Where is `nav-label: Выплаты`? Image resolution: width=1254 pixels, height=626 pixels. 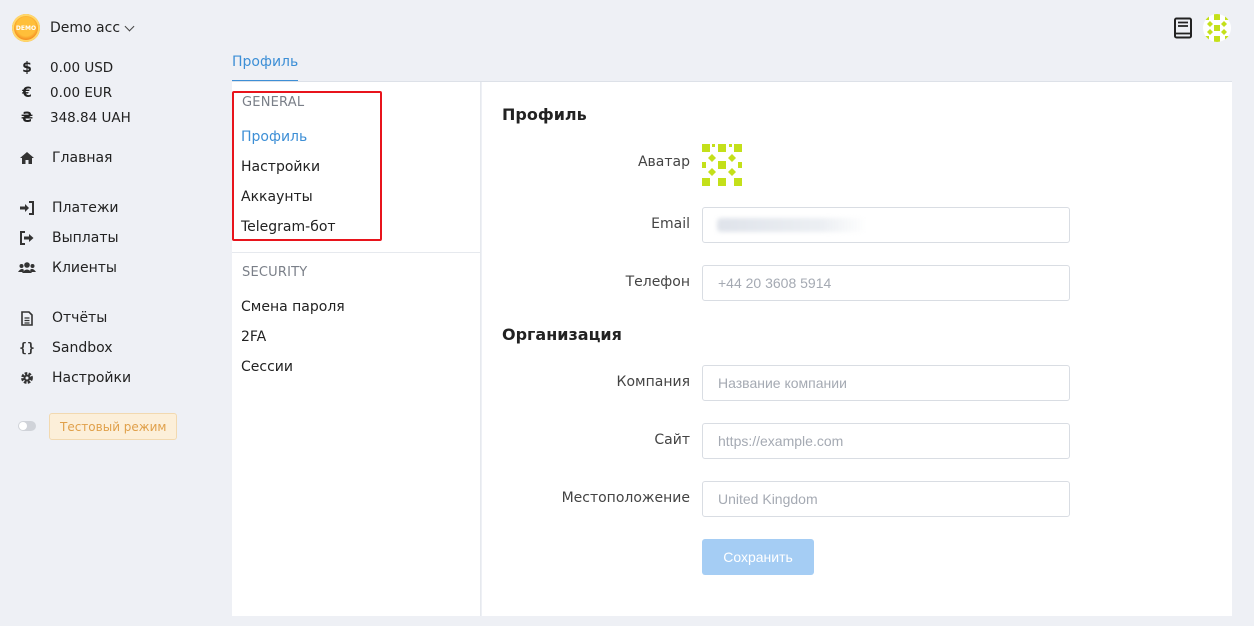 nav-label: Выплаты is located at coordinates (85, 238).